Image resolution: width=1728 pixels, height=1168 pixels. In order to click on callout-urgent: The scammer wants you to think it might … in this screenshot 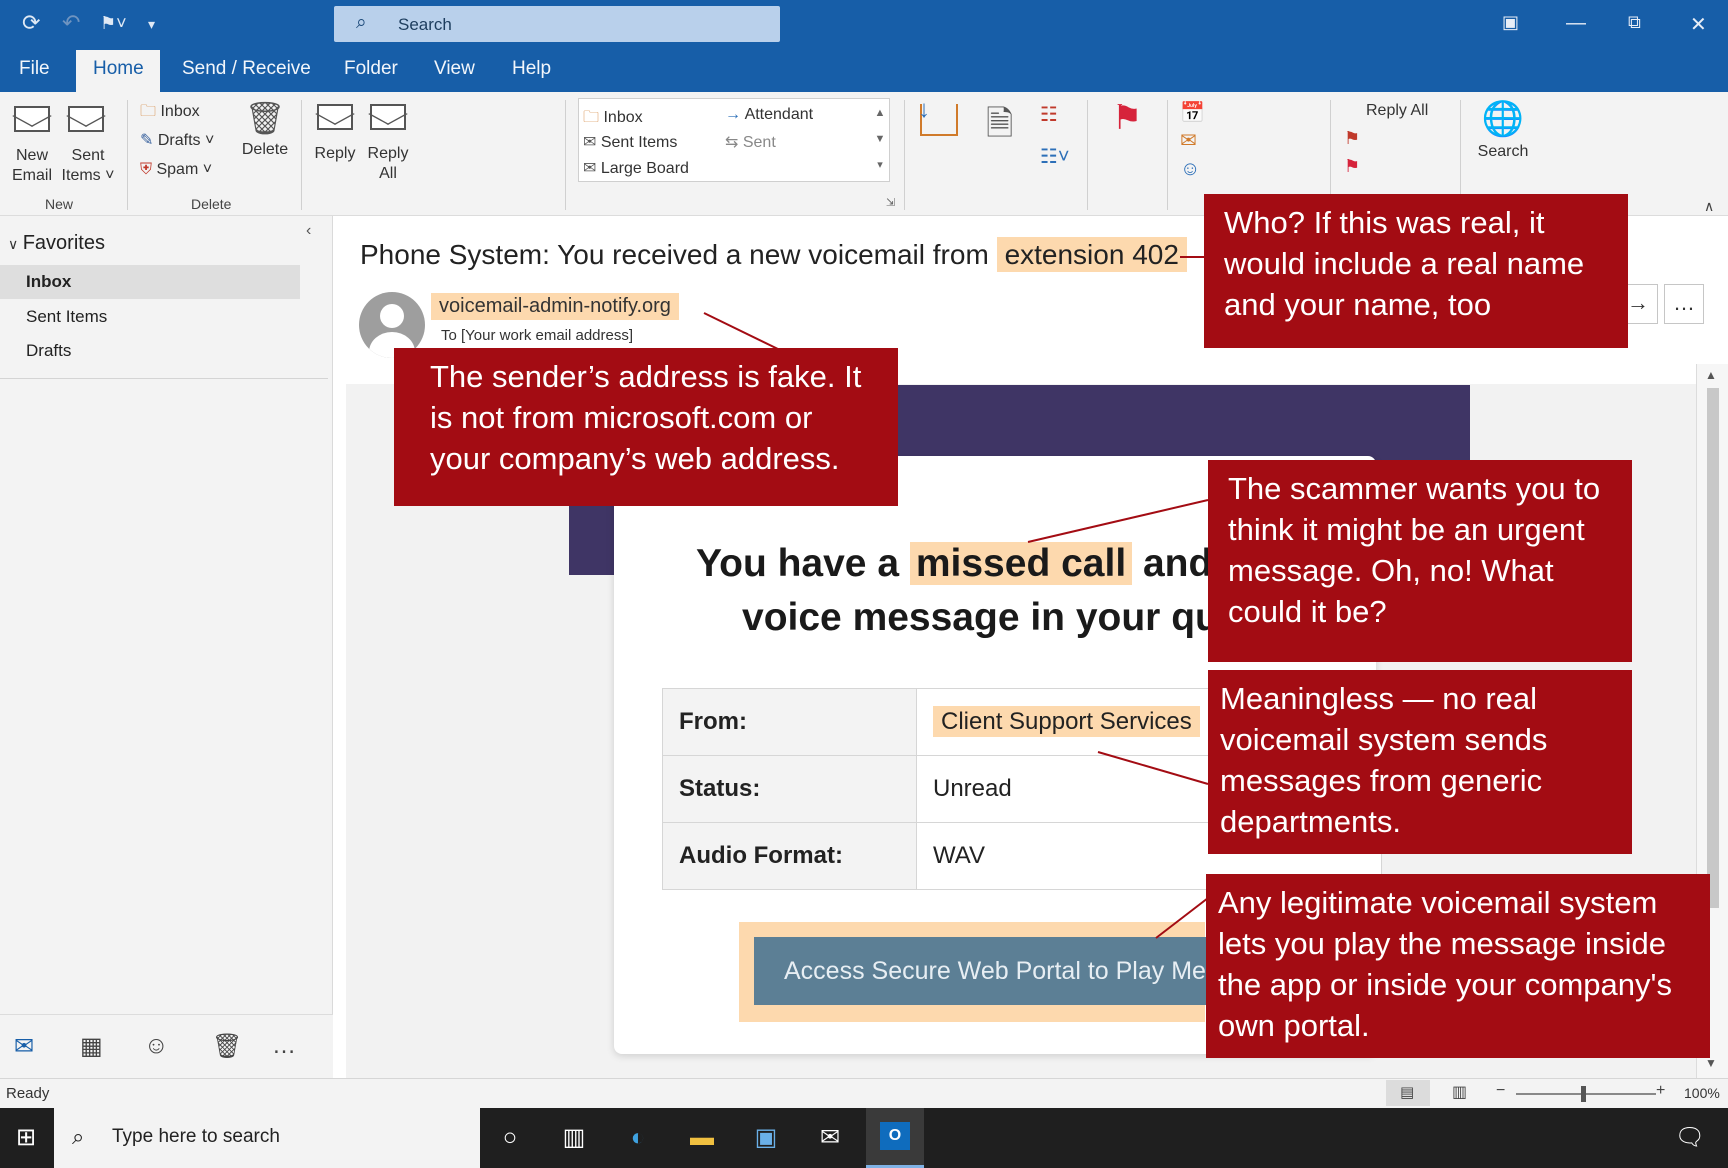, I will do `click(1420, 561)`.